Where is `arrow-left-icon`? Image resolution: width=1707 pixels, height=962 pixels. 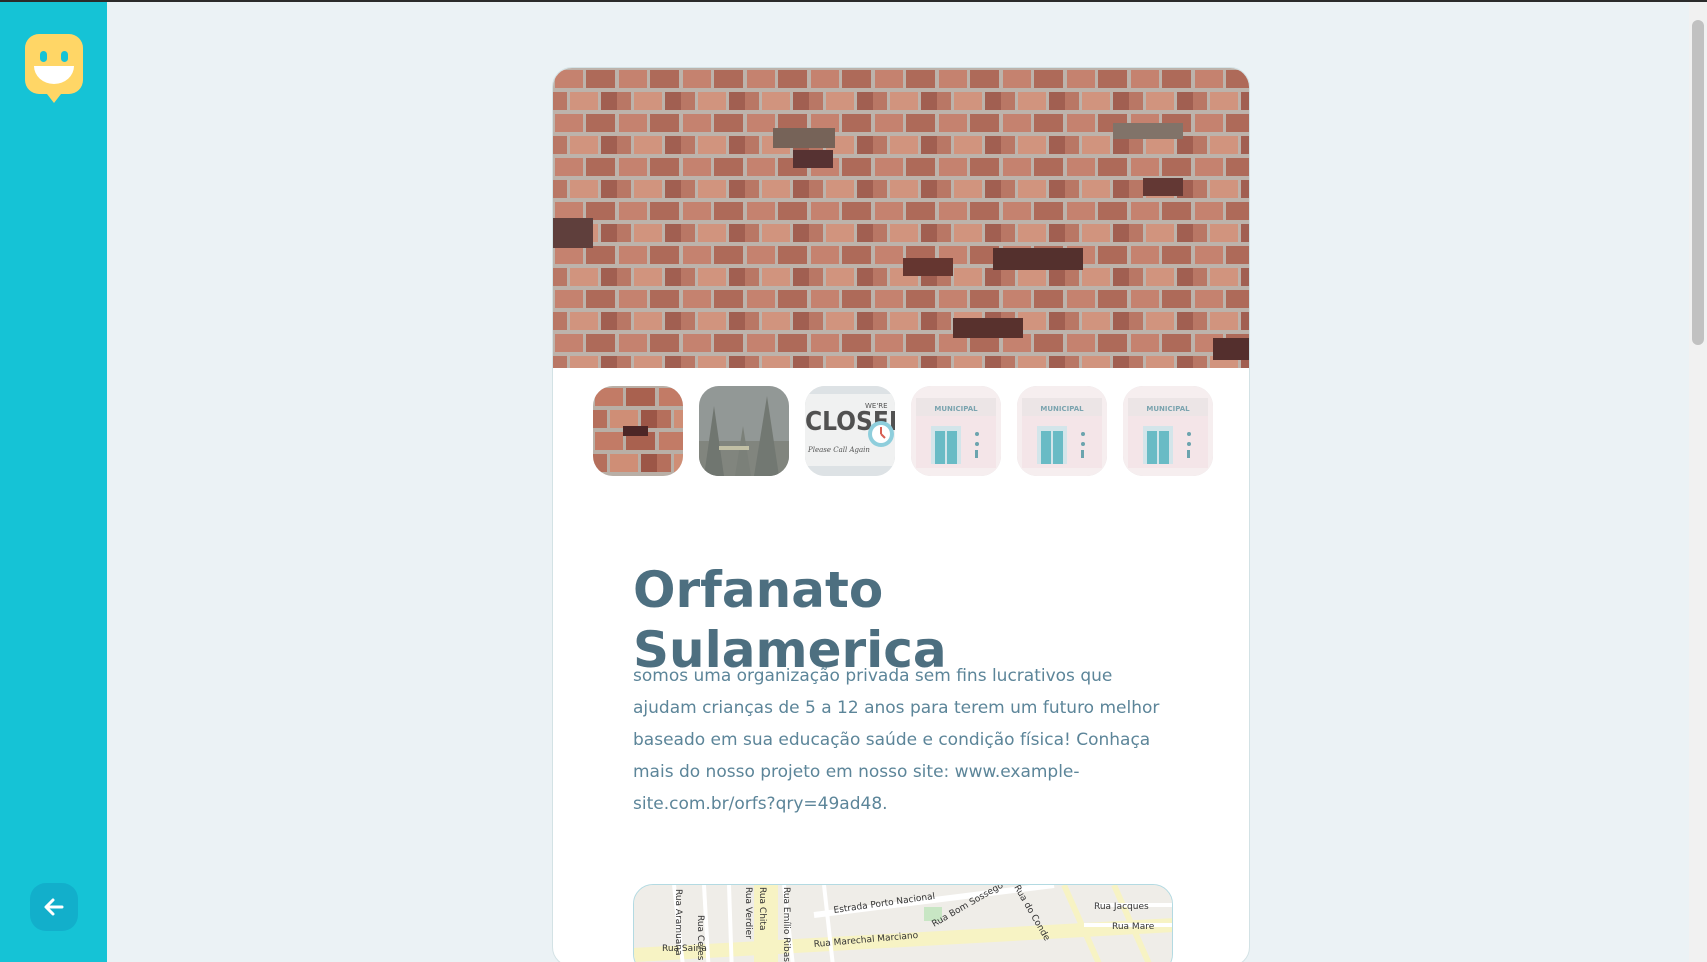 arrow-left-icon is located at coordinates (54, 907).